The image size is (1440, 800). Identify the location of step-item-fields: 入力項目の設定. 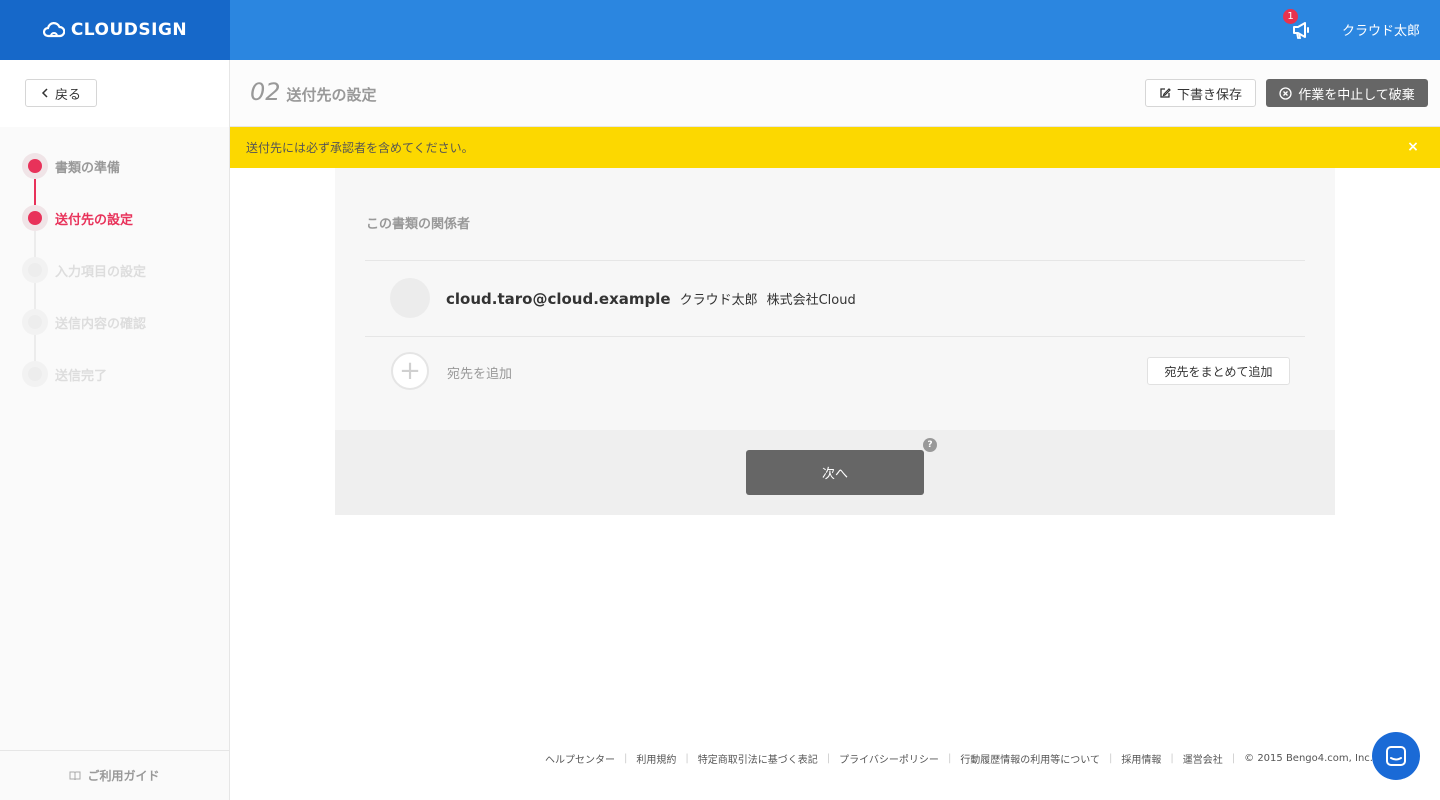
(84, 270).